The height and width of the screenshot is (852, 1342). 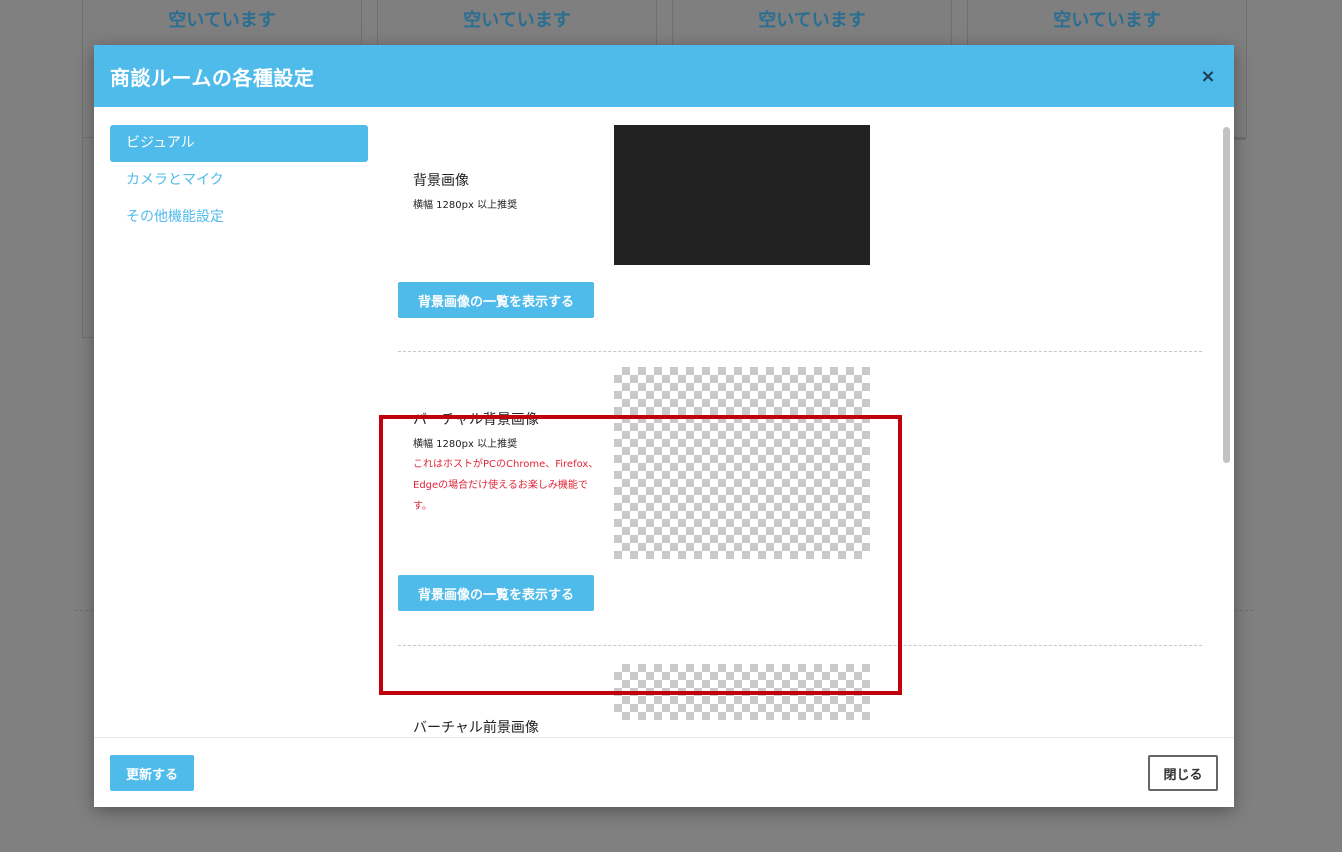 What do you see at coordinates (1240, 139) in the screenshot?
I see `room-card-edge` at bounding box center [1240, 139].